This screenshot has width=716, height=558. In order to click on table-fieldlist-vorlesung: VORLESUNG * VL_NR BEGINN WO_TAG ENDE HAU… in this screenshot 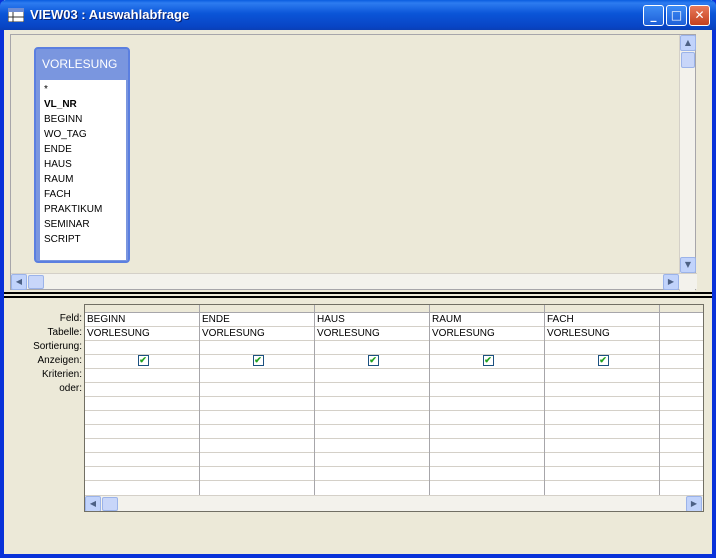, I will do `click(82, 155)`.